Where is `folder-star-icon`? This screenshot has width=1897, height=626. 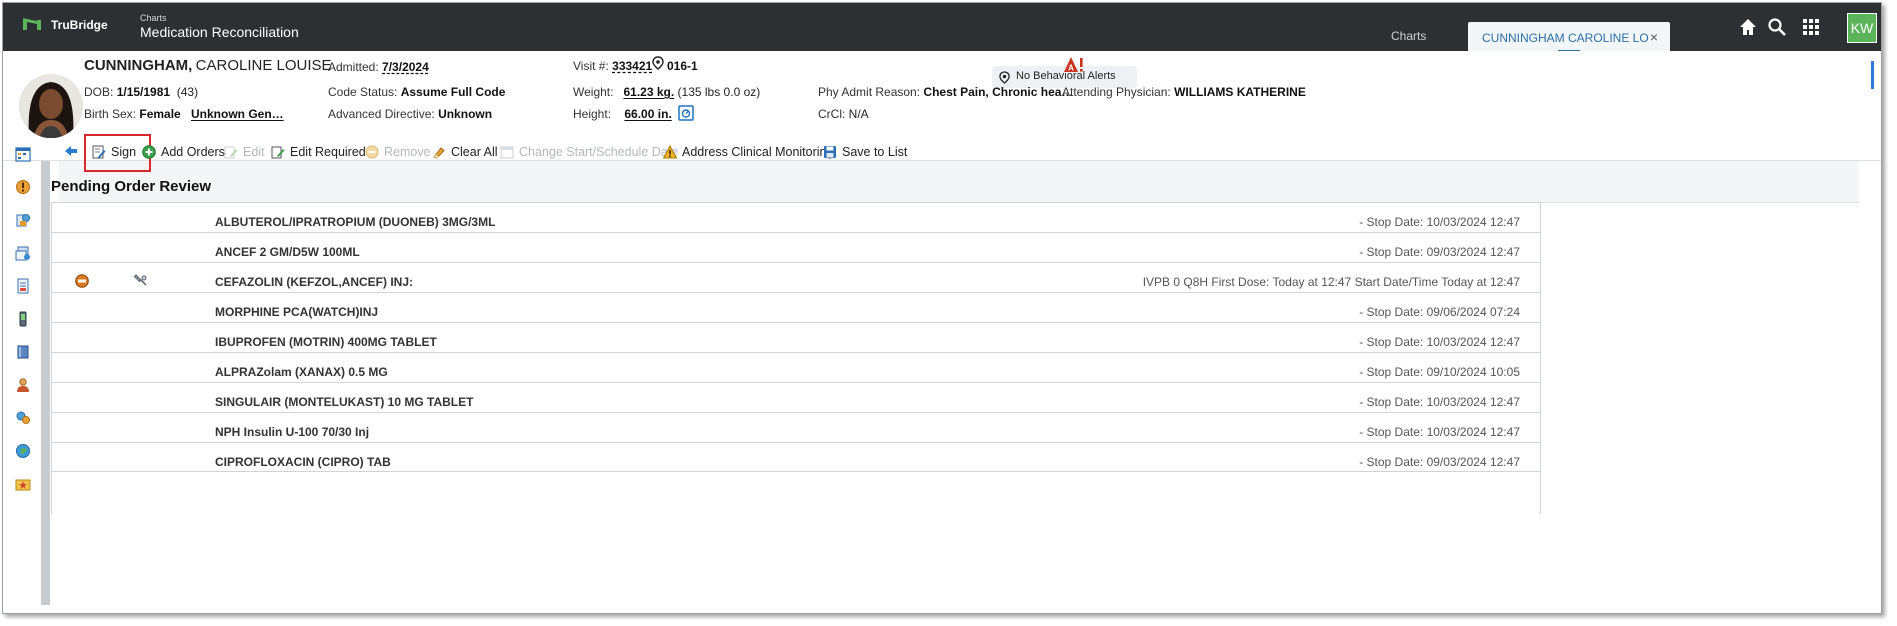
folder-star-icon is located at coordinates (23, 484).